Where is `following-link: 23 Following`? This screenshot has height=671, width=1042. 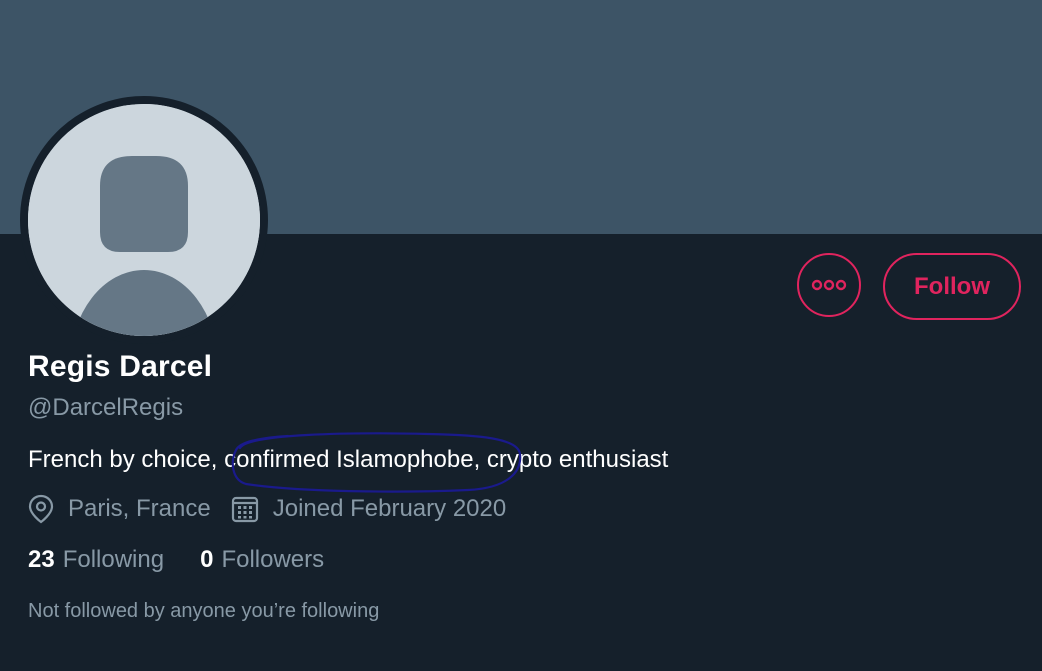 following-link: 23 Following is located at coordinates (96, 560).